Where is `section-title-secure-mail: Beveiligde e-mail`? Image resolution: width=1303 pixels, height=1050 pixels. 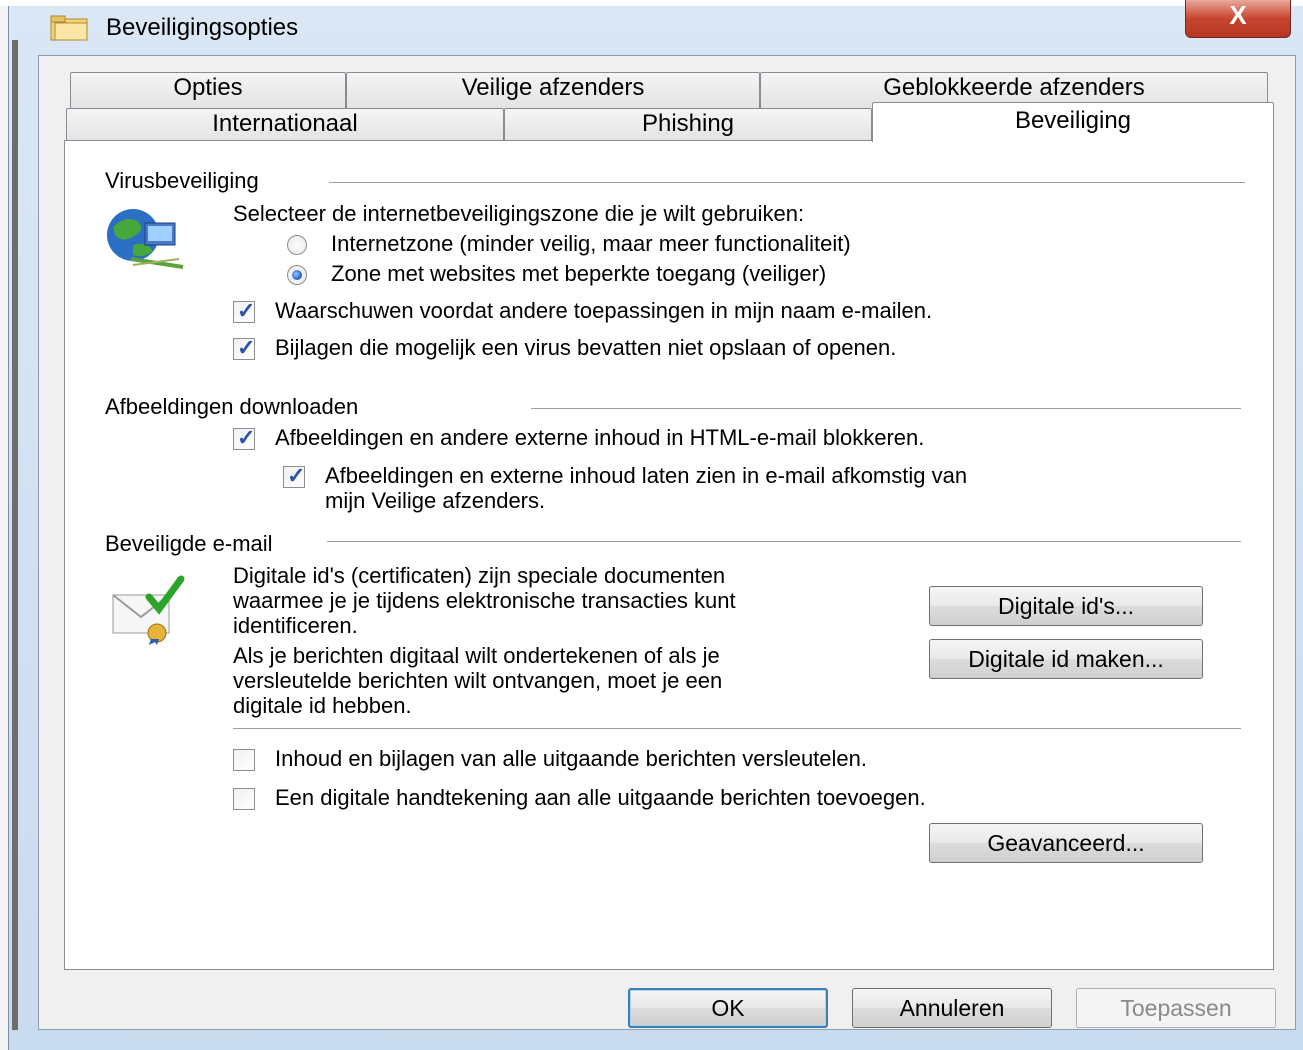 section-title-secure-mail: Beveiligde e-mail is located at coordinates (191, 544).